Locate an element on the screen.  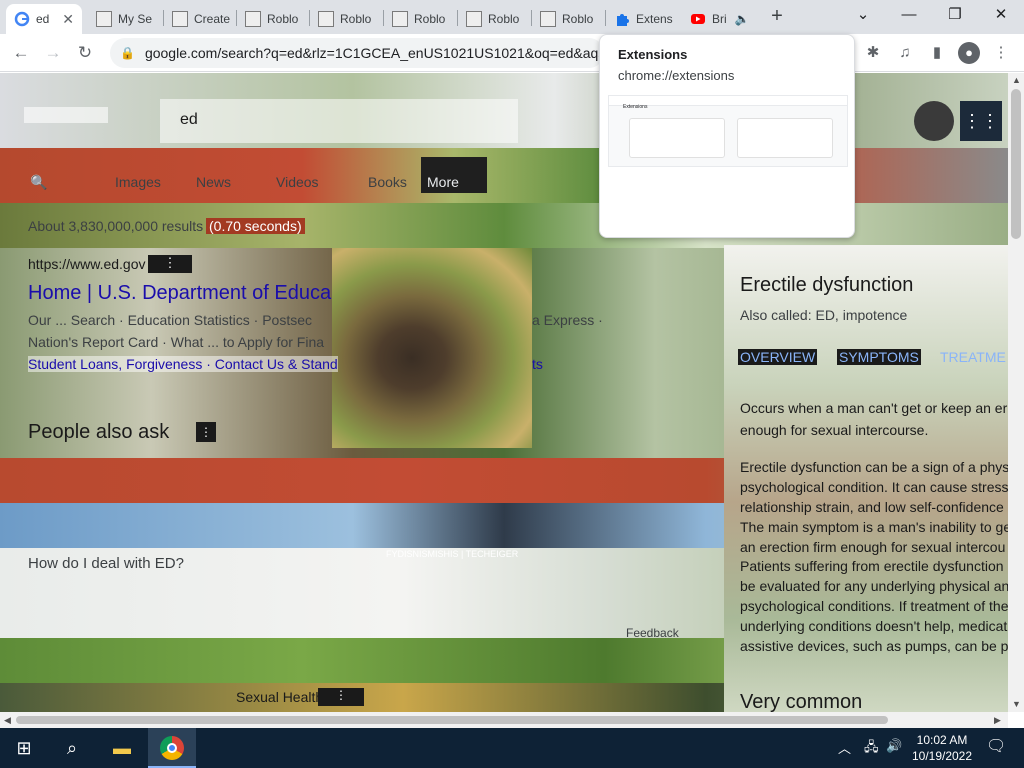
result-url: https://www.ed.gov is located at coordinates (87, 264).